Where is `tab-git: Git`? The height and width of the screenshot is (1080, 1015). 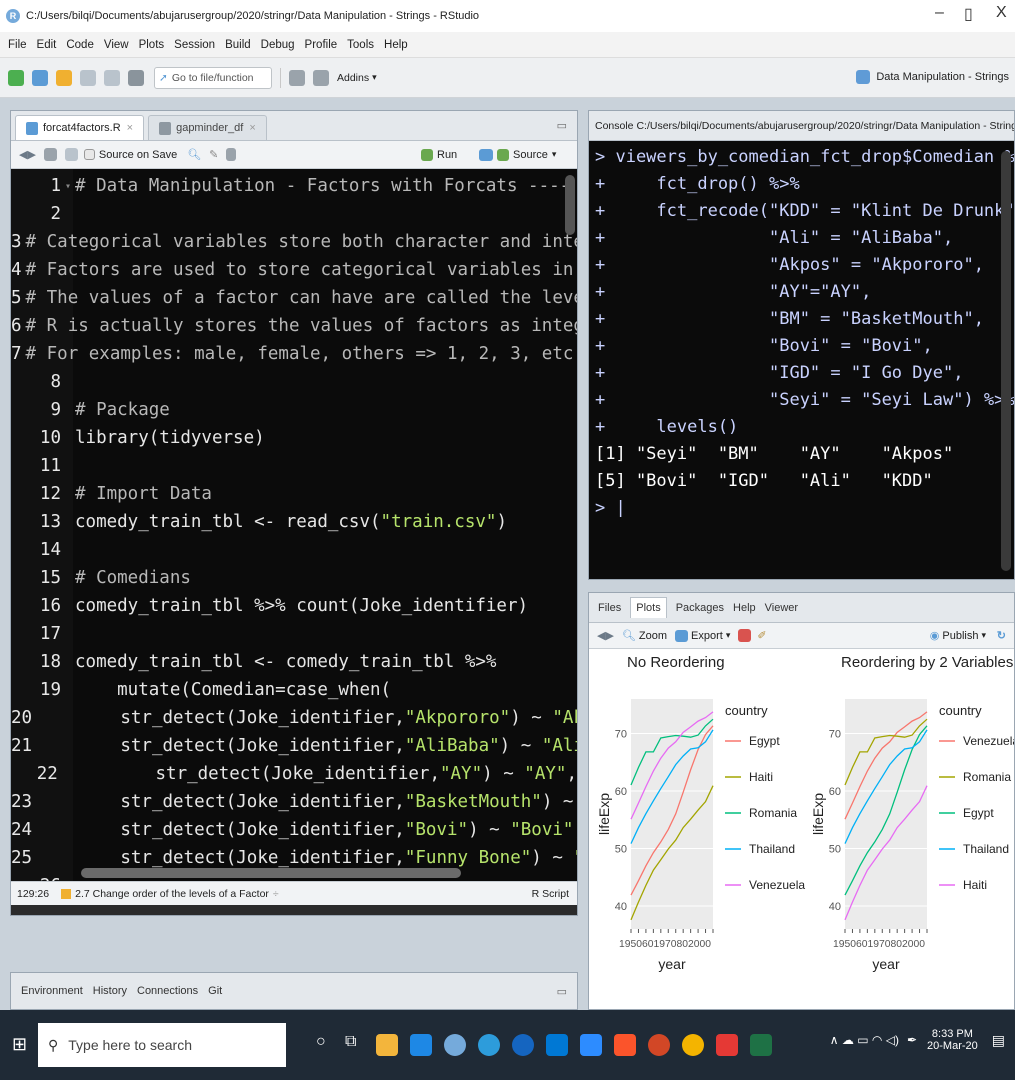
tab-git: Git is located at coordinates (215, 991).